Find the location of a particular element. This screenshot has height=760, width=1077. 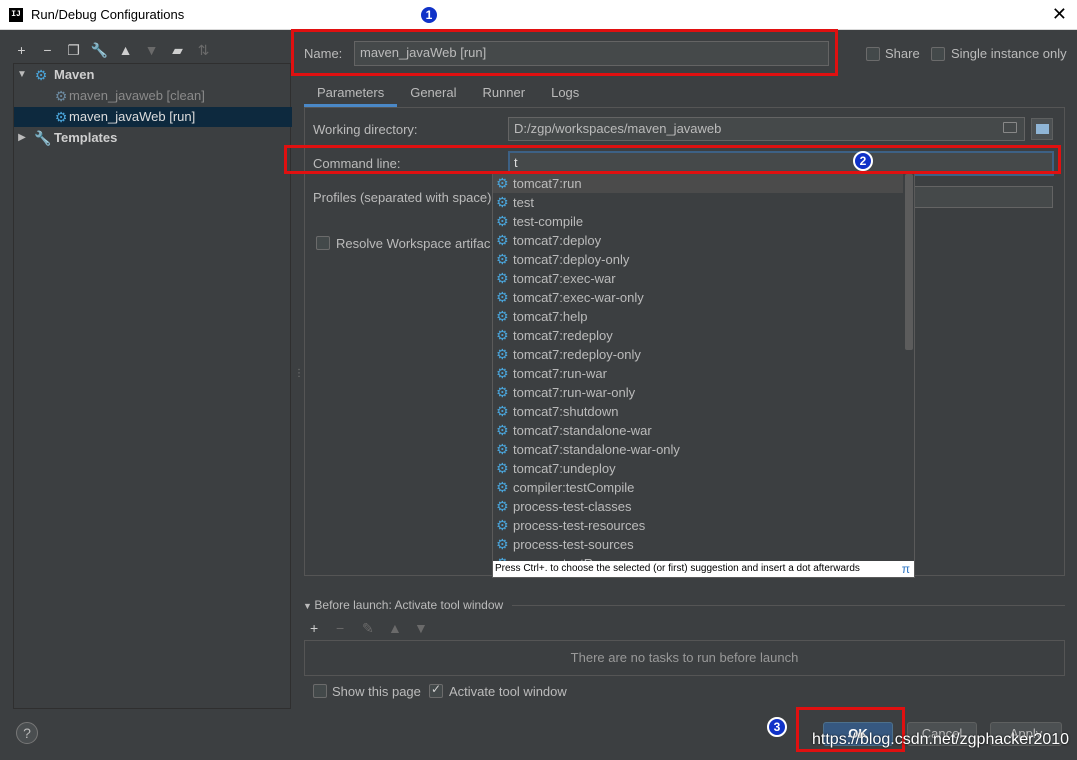

edit-task-icon: ✎ is located at coordinates (369, 628).